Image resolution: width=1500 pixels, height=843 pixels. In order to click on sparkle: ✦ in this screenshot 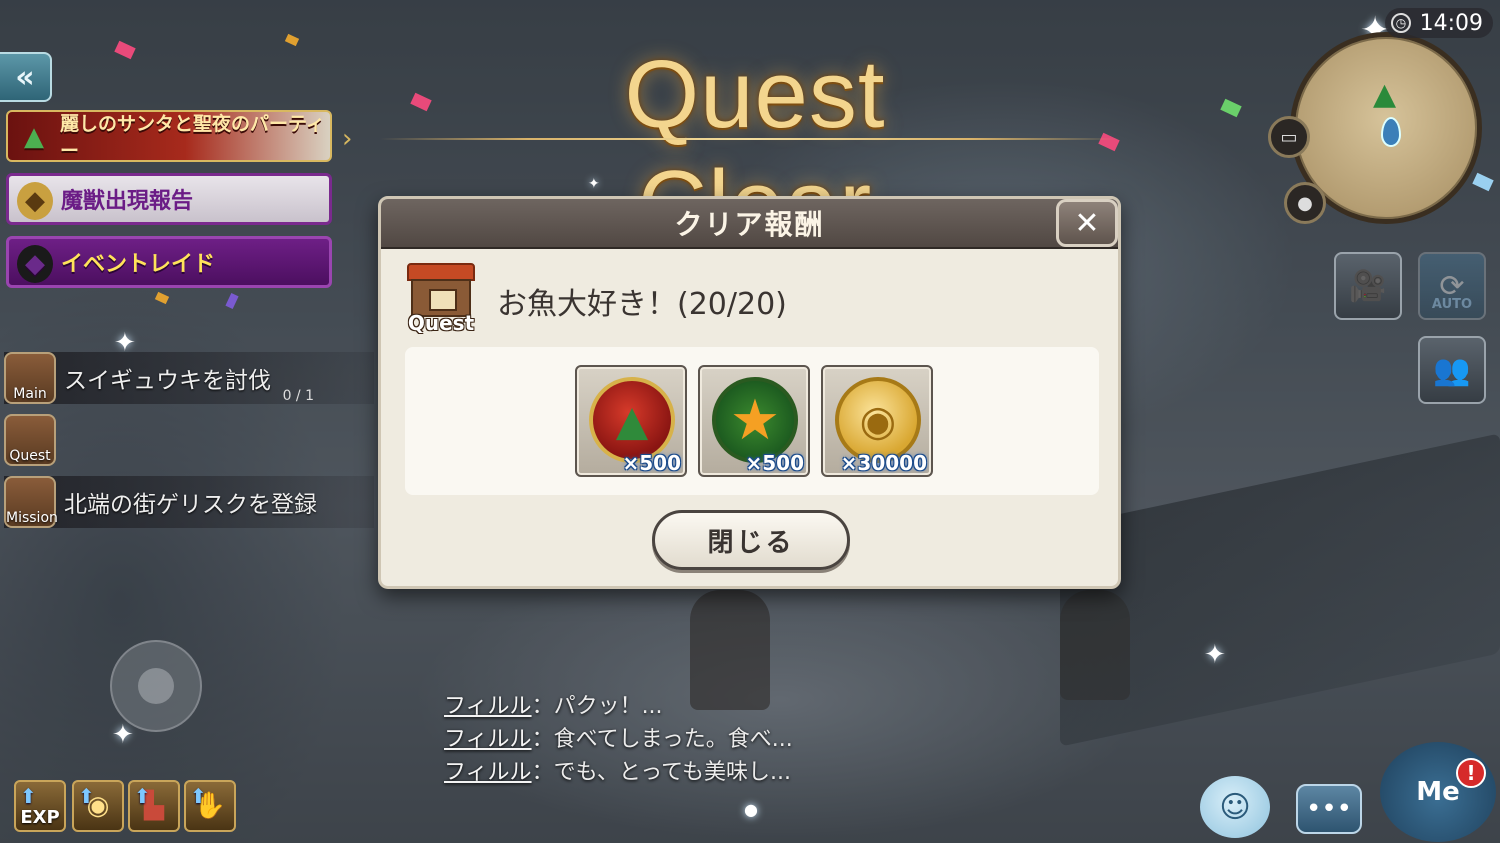, I will do `click(1215, 655)`.